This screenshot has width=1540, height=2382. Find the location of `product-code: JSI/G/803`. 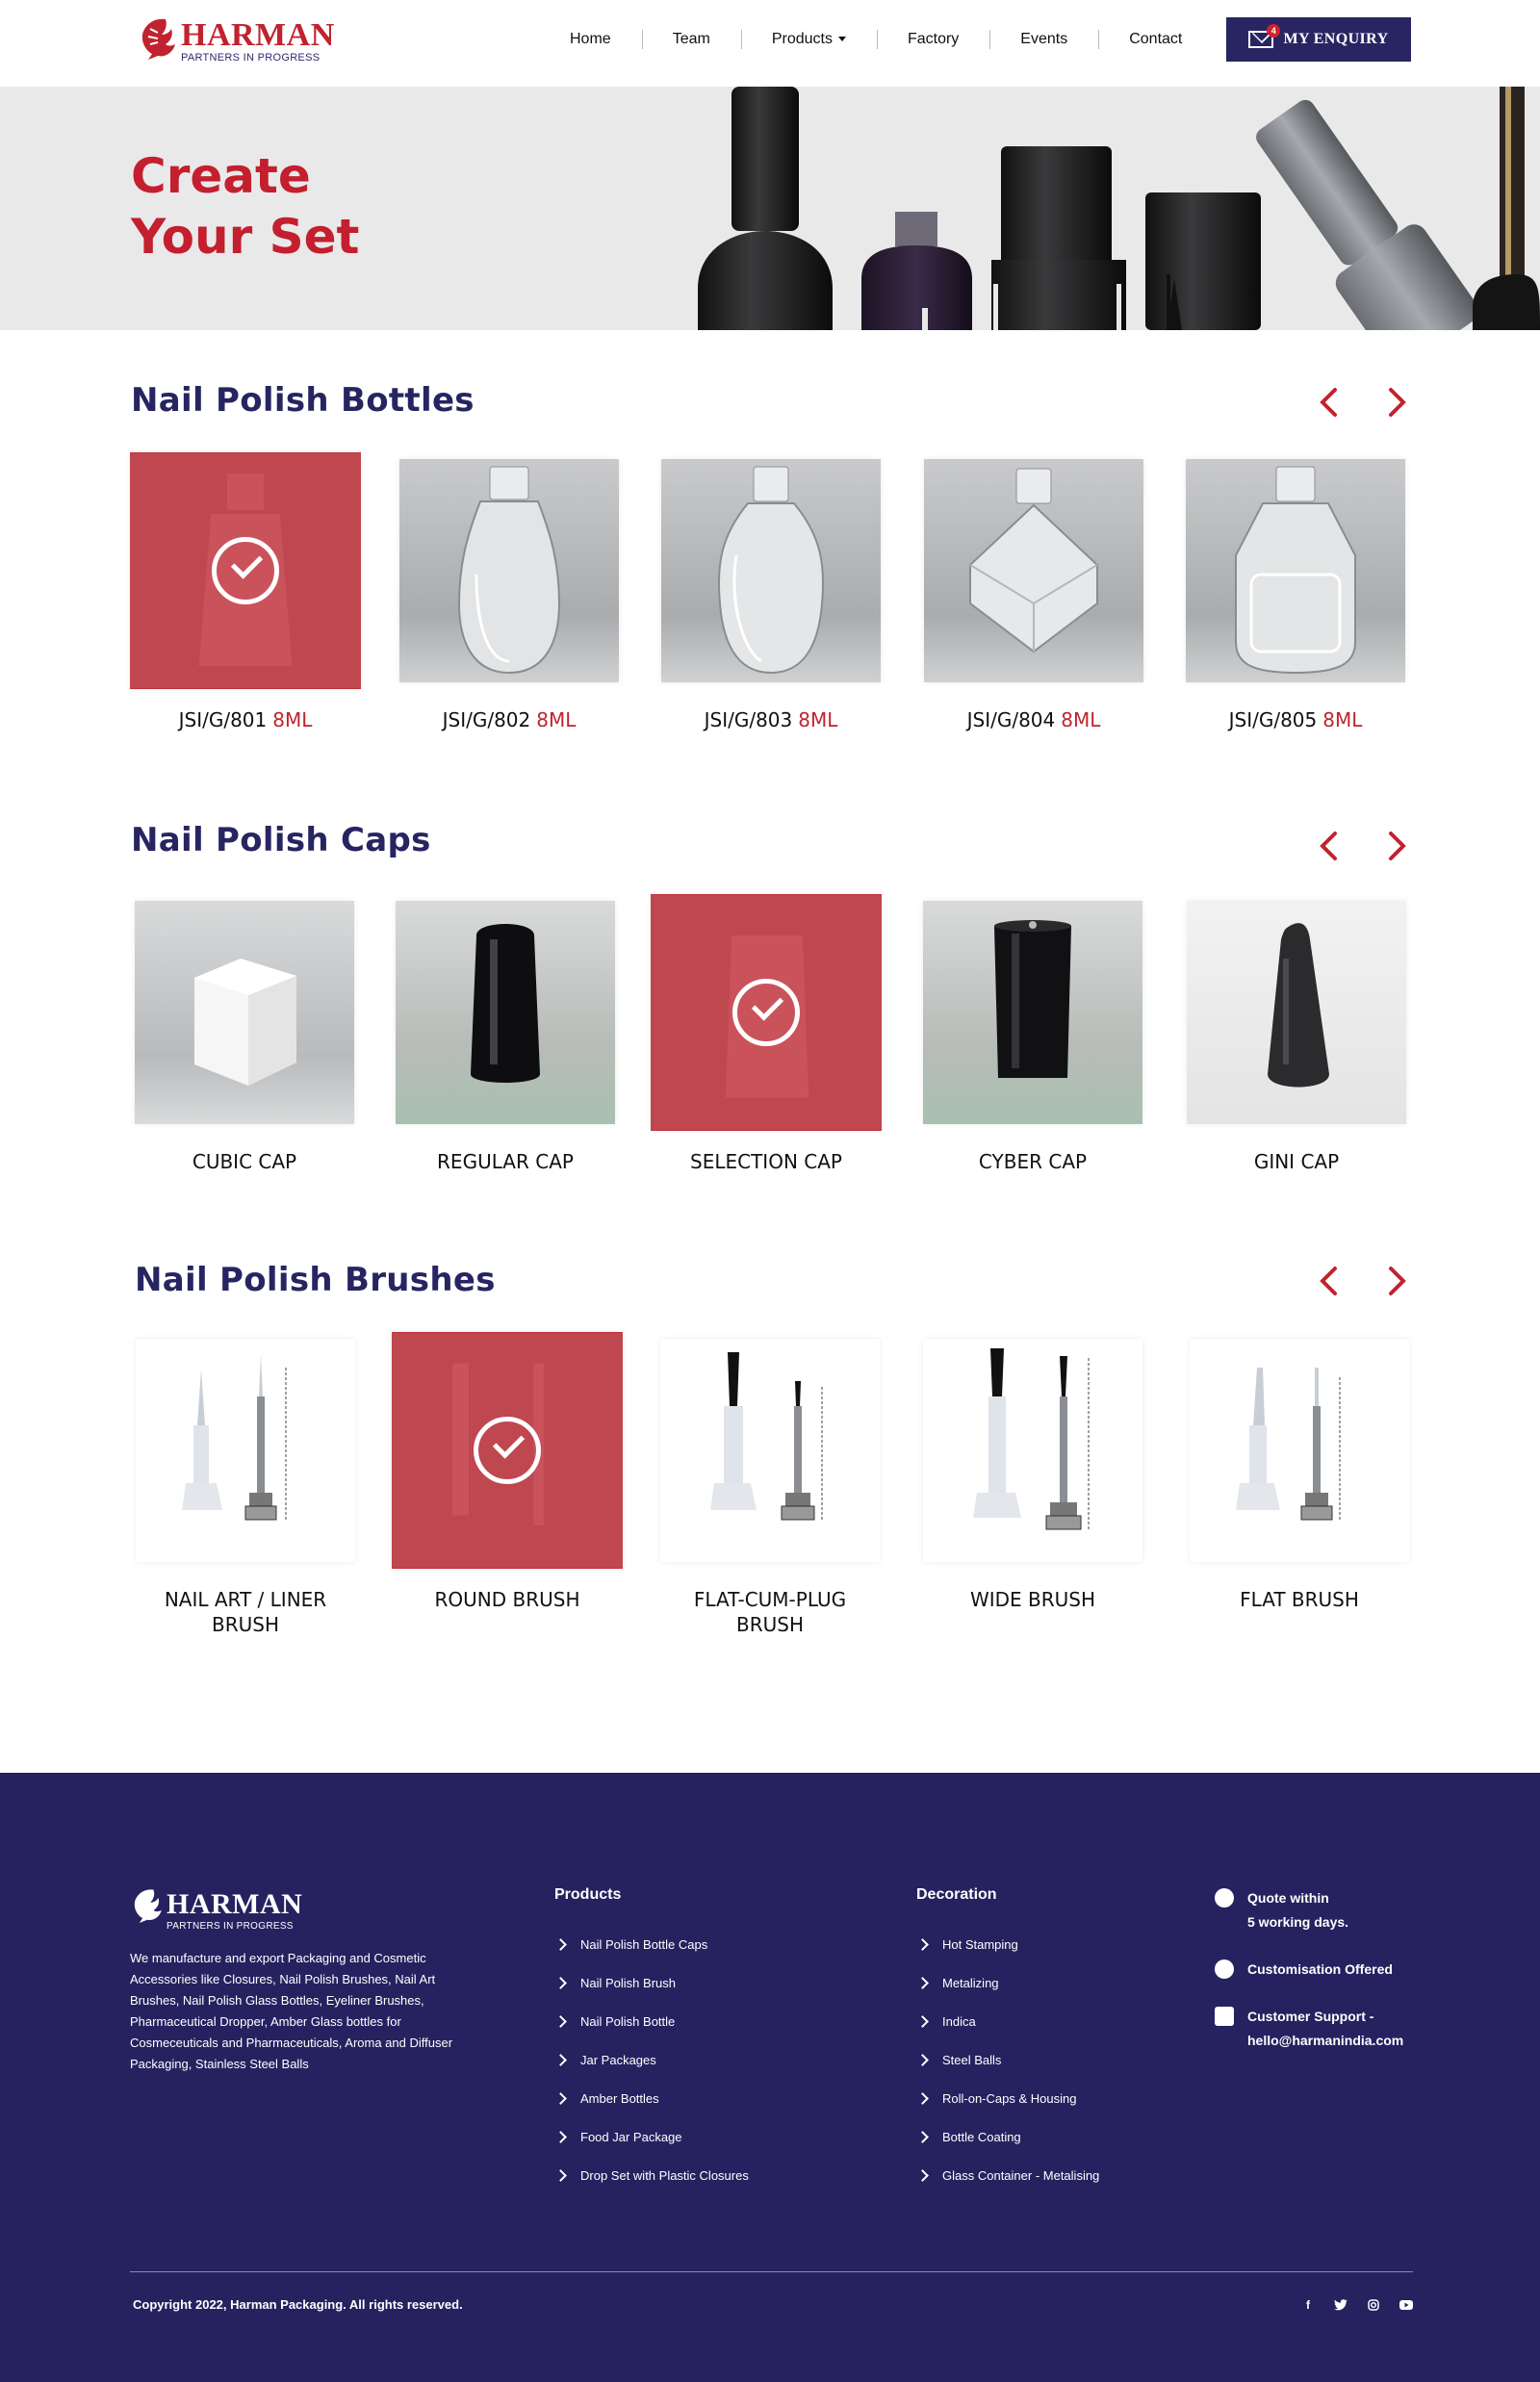

product-code: JSI/G/803 is located at coordinates (748, 719).